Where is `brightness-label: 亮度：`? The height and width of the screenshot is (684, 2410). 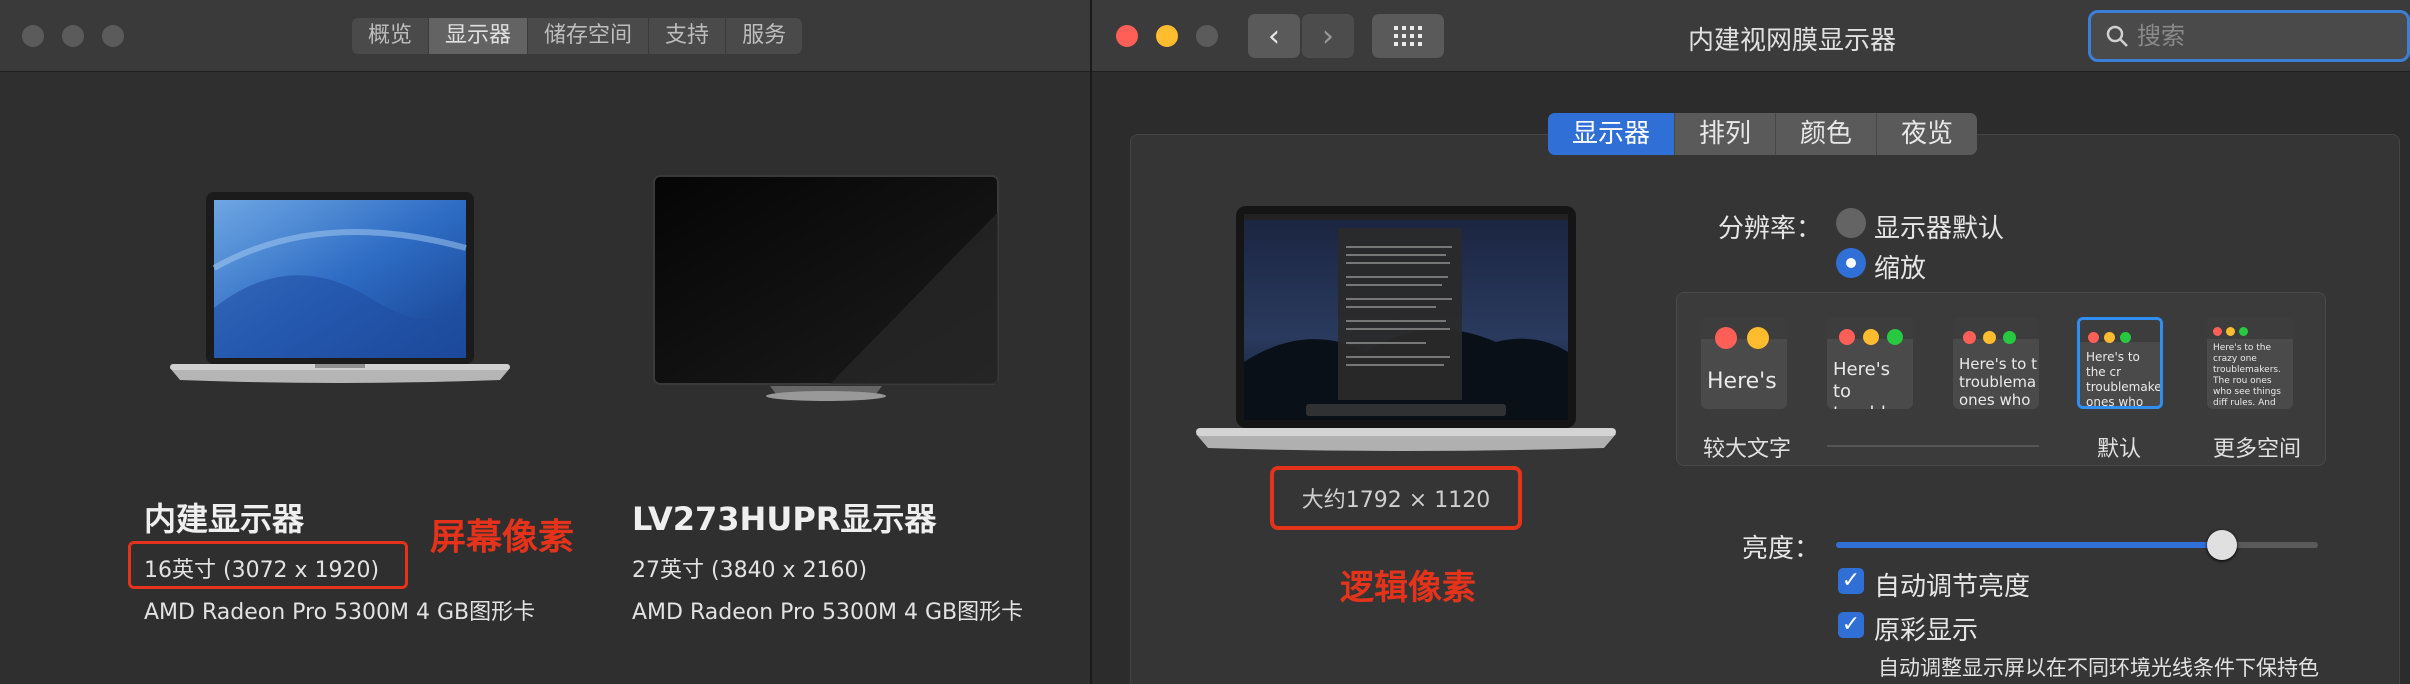 brightness-label: 亮度： is located at coordinates (1781, 549).